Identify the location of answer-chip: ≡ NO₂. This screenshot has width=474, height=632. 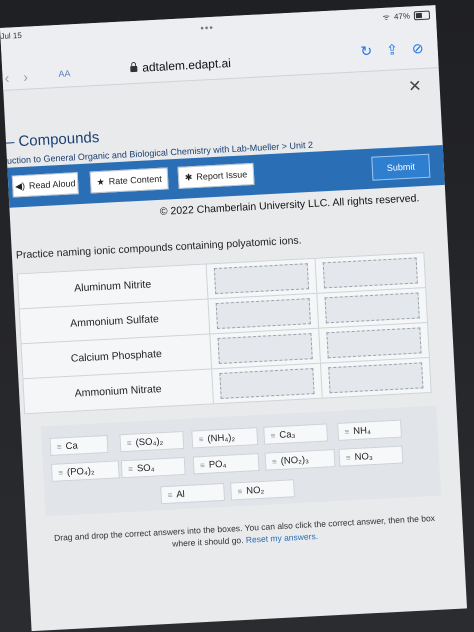
(262, 490).